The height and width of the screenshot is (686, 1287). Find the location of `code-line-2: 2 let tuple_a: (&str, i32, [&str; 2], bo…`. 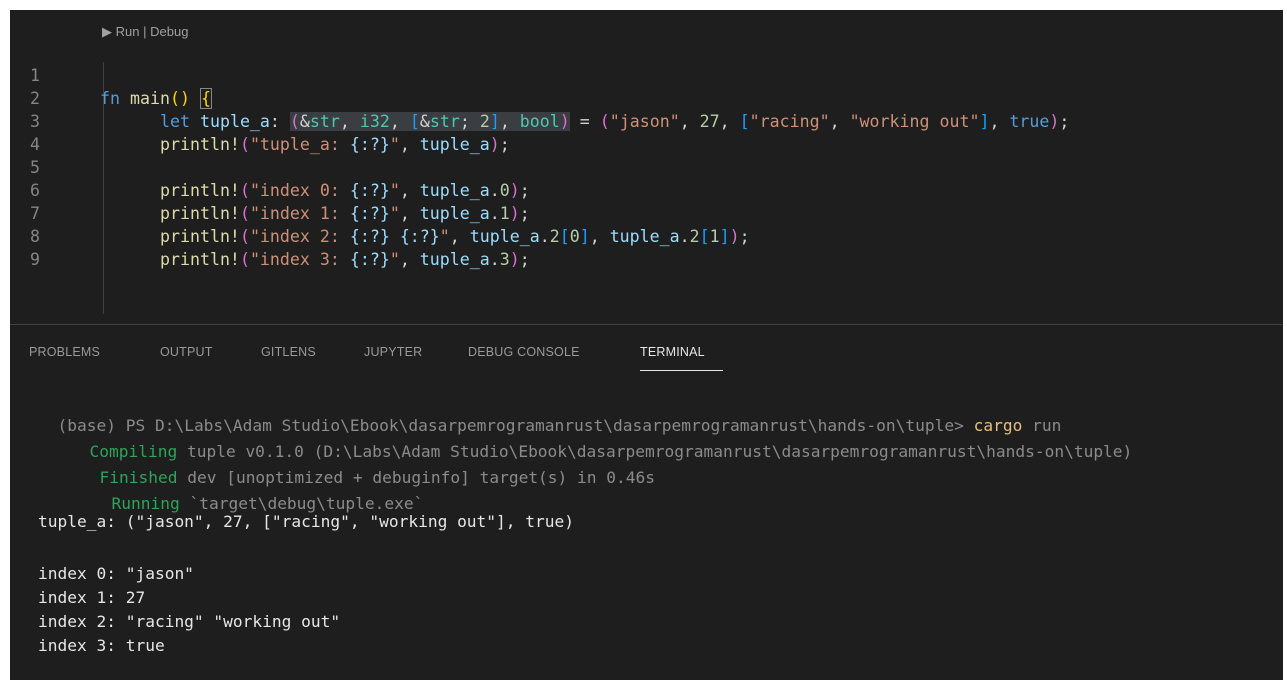

code-line-2: 2 let tuple_a: (&str, i32, [&str; 2], bo… is located at coordinates (636, 97).